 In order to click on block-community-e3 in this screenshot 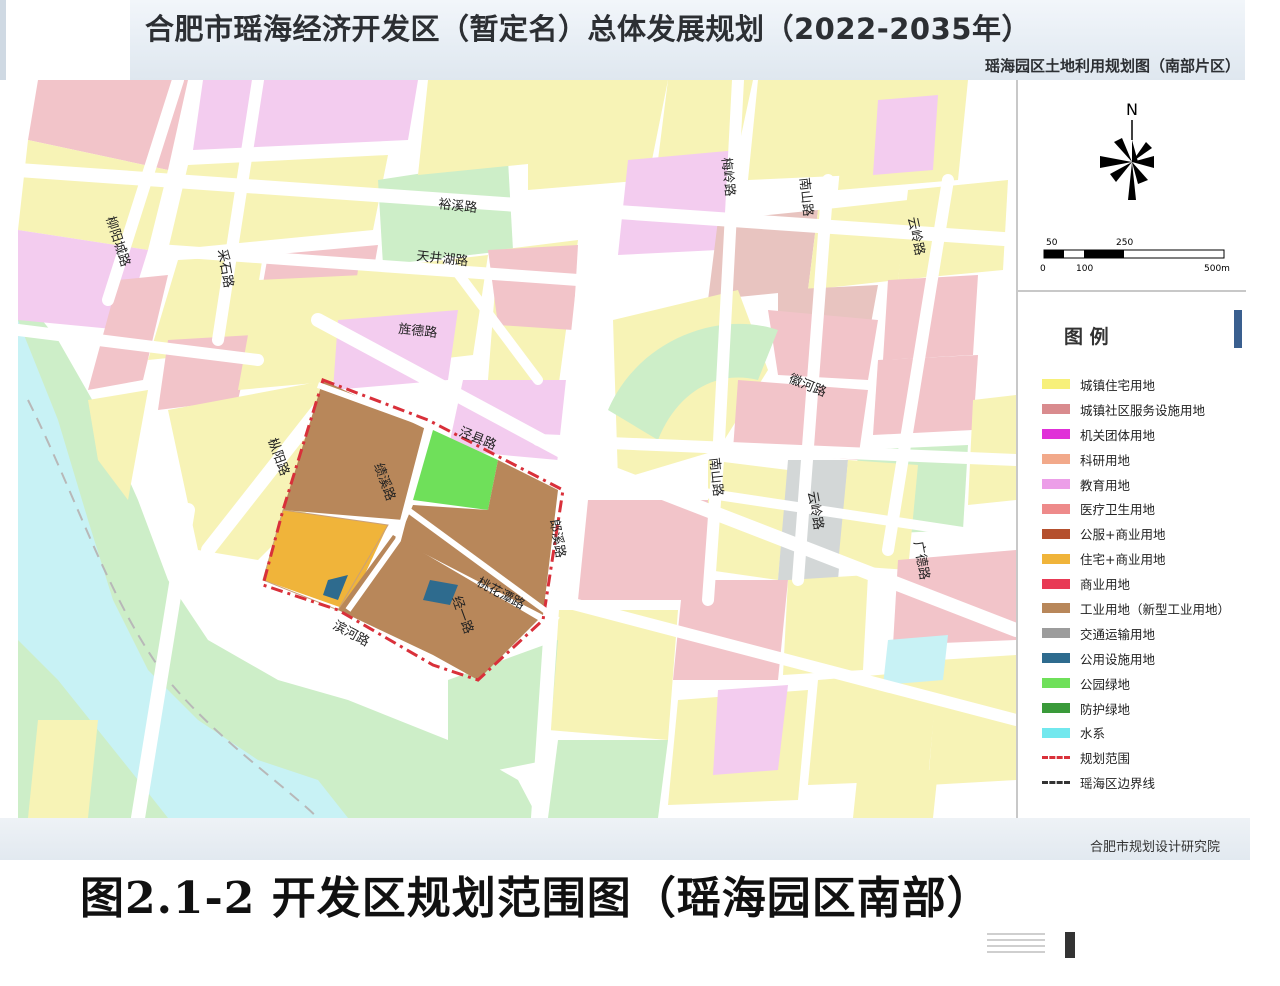, I will do `click(925, 395)`.